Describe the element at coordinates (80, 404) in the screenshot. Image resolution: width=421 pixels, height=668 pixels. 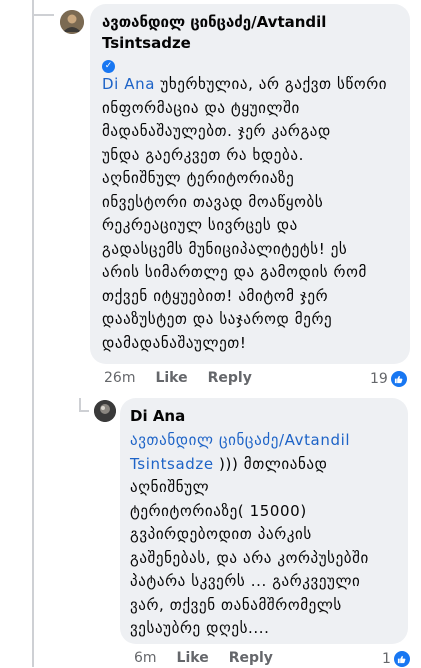
I see `reply-thread-line` at that location.